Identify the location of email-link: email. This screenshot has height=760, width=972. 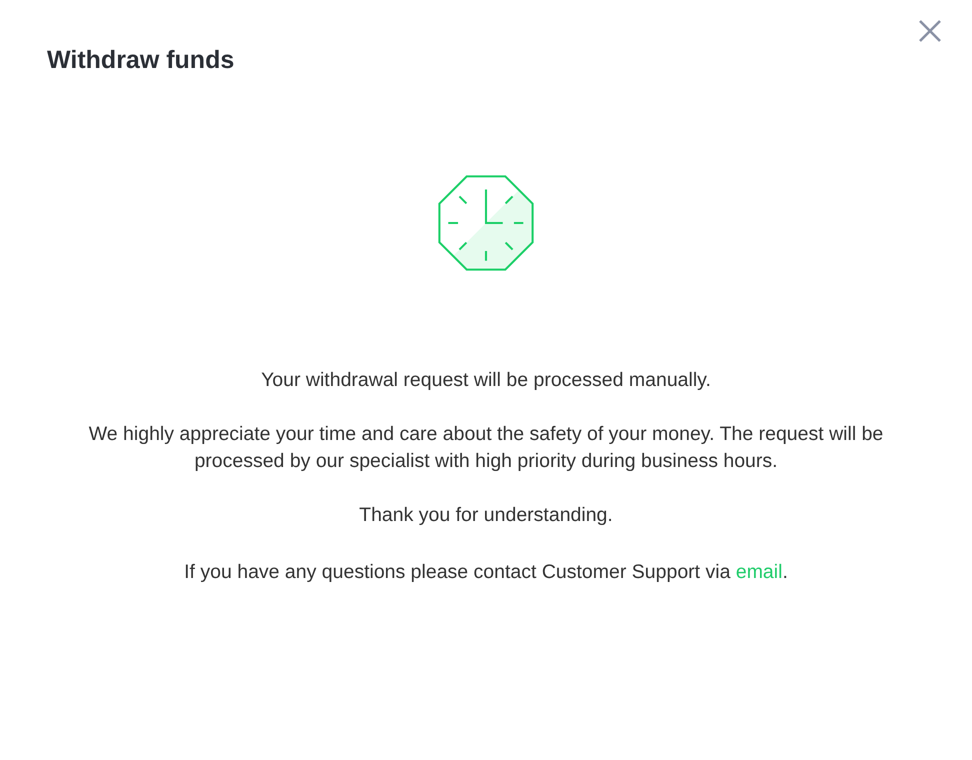
(759, 572).